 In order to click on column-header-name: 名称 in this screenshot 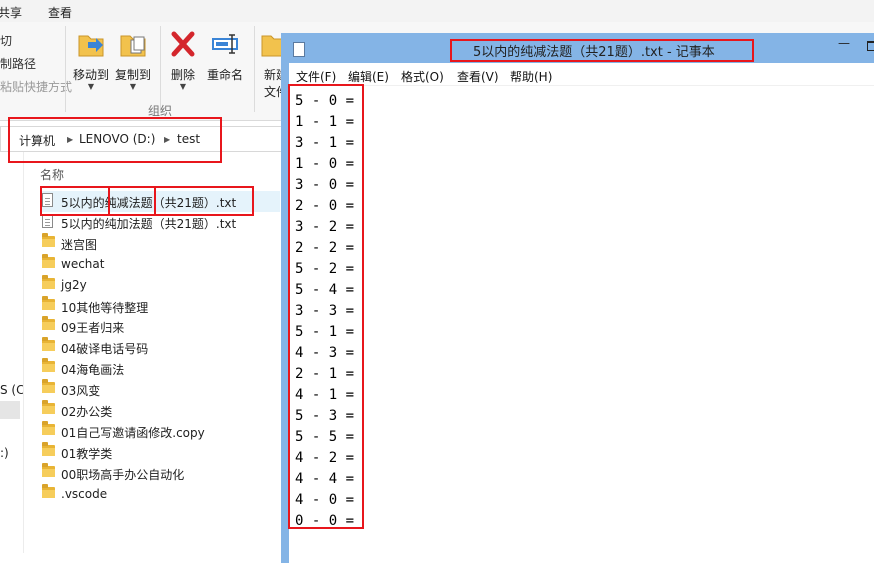, I will do `click(52, 174)`.